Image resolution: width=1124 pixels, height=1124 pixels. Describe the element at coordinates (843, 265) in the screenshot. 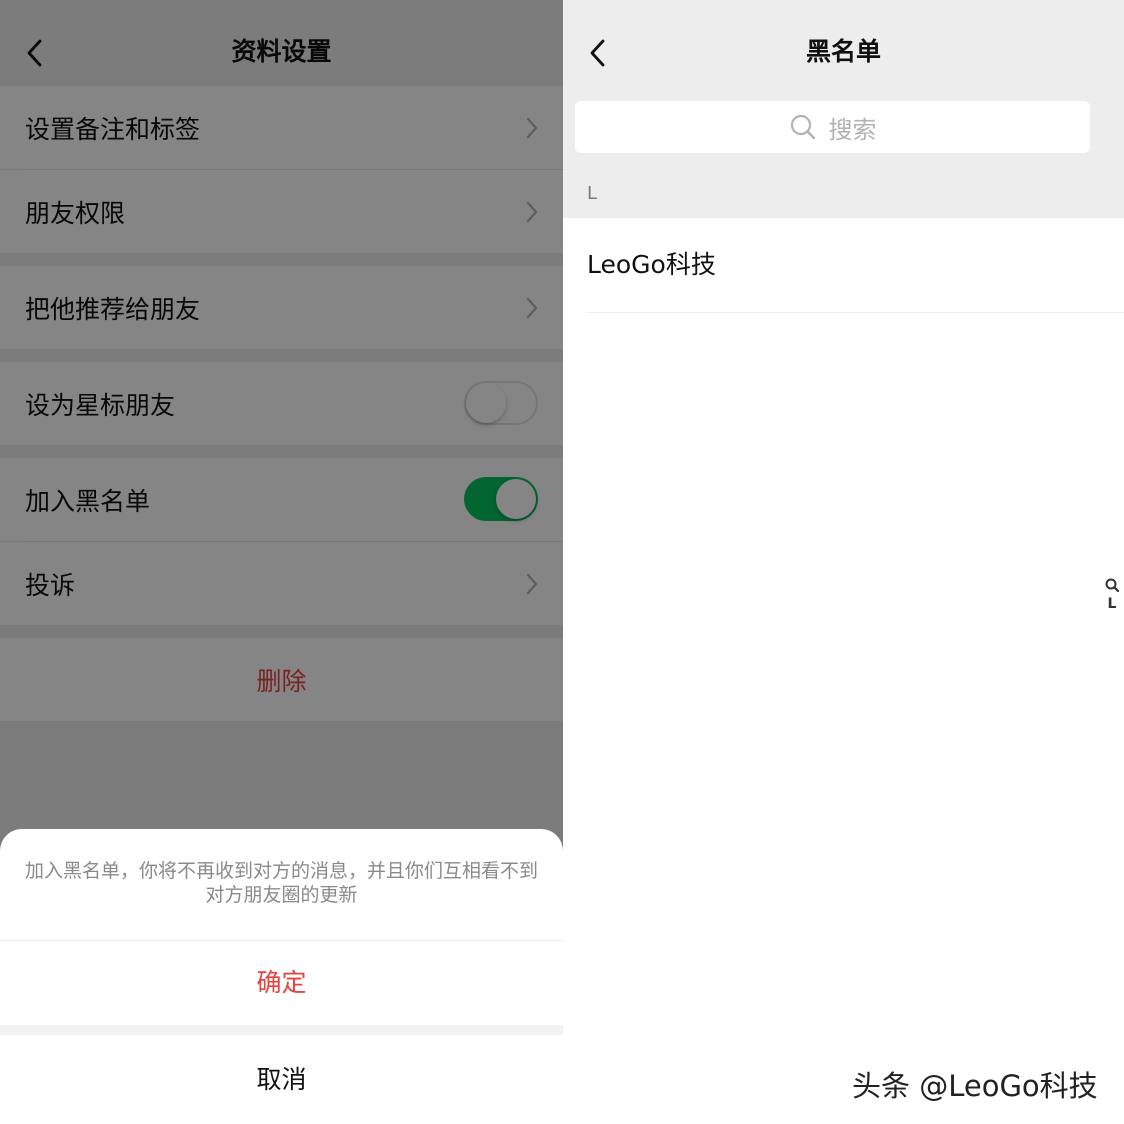

I see `blacklist-entry: LeoGo科技` at that location.